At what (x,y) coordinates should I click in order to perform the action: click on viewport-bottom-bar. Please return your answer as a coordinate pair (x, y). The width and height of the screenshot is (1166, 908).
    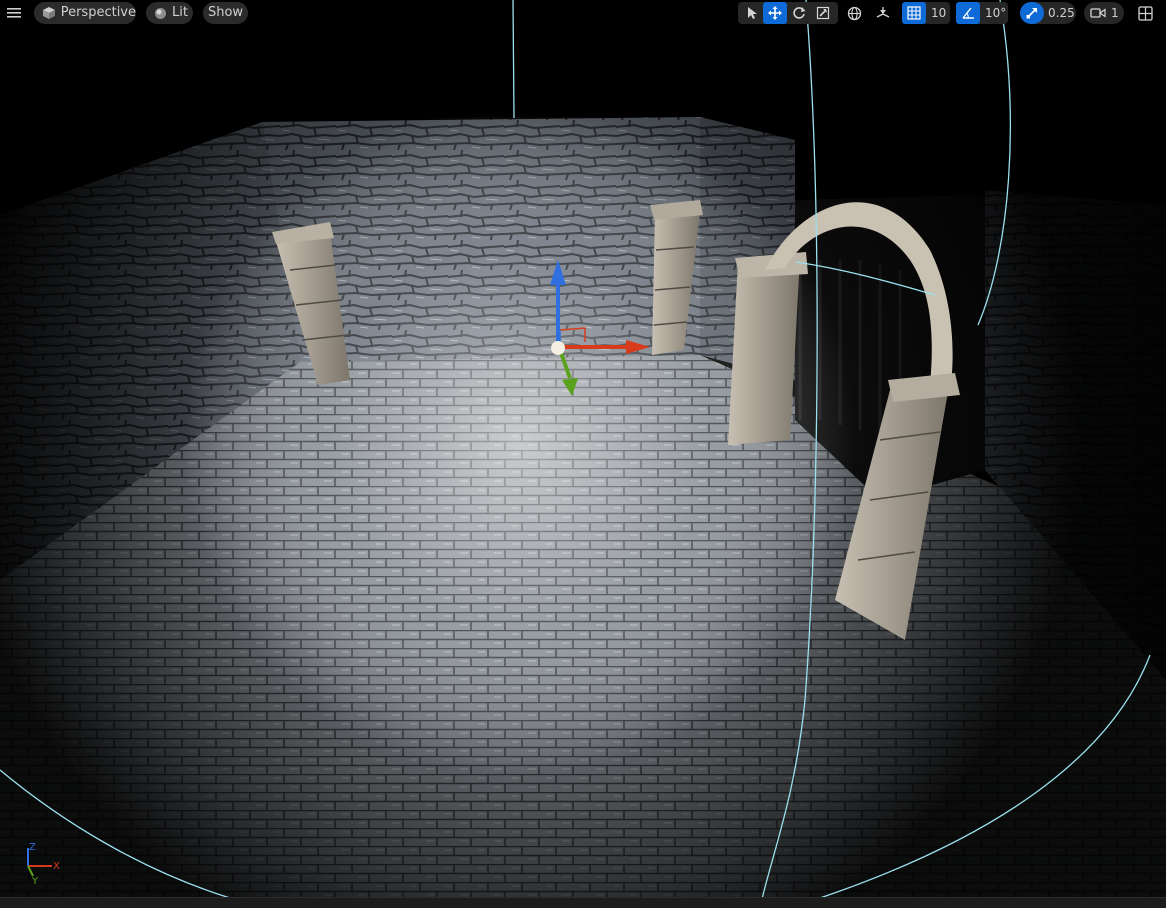
    Looking at the image, I should click on (583, 902).